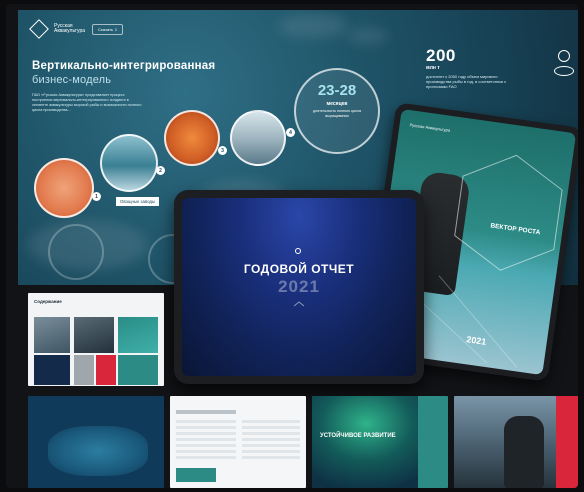 The image size is (584, 492). Describe the element at coordinates (222, 150) in the screenshot. I see `step-number-3: 3` at that location.